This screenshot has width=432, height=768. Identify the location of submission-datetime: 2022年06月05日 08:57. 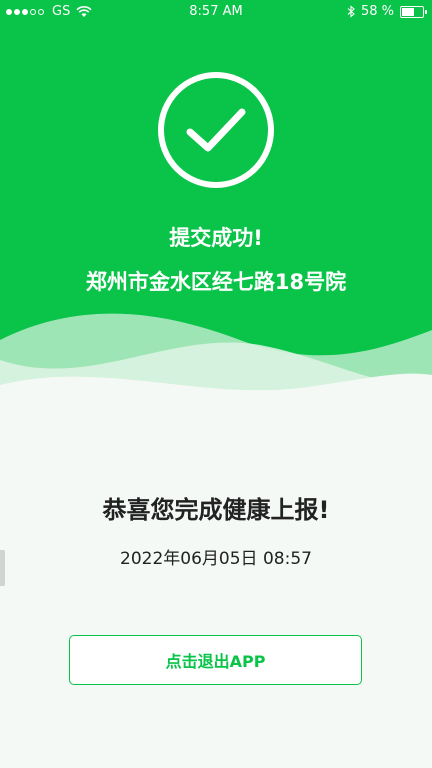
(216, 559).